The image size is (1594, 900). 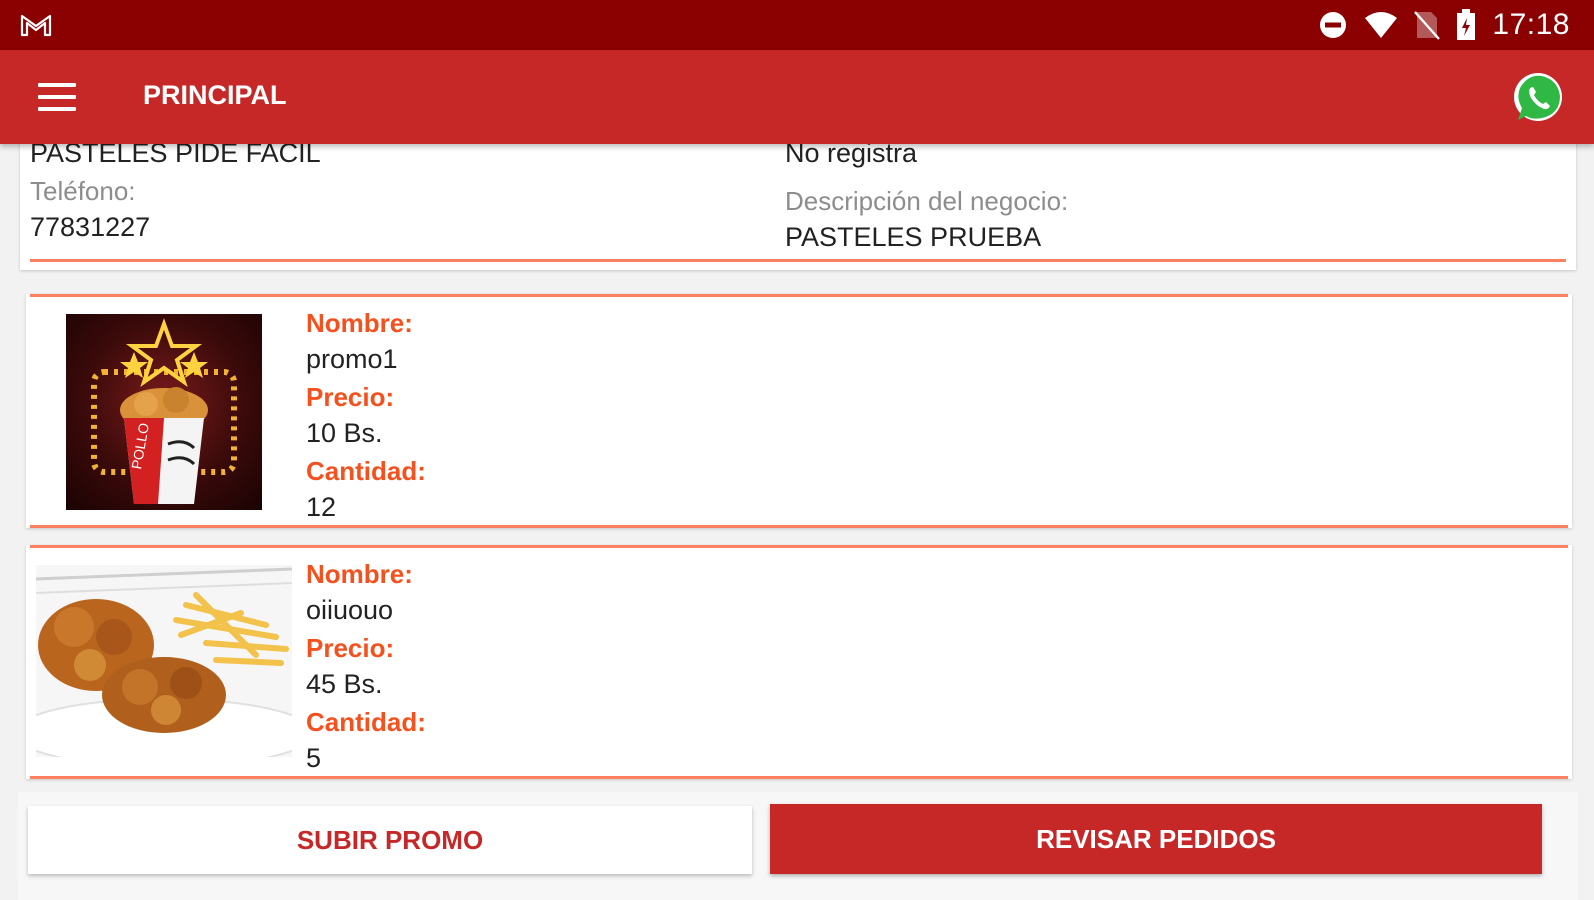 What do you see at coordinates (1531, 24) in the screenshot?
I see `status-time: 17:18` at bounding box center [1531, 24].